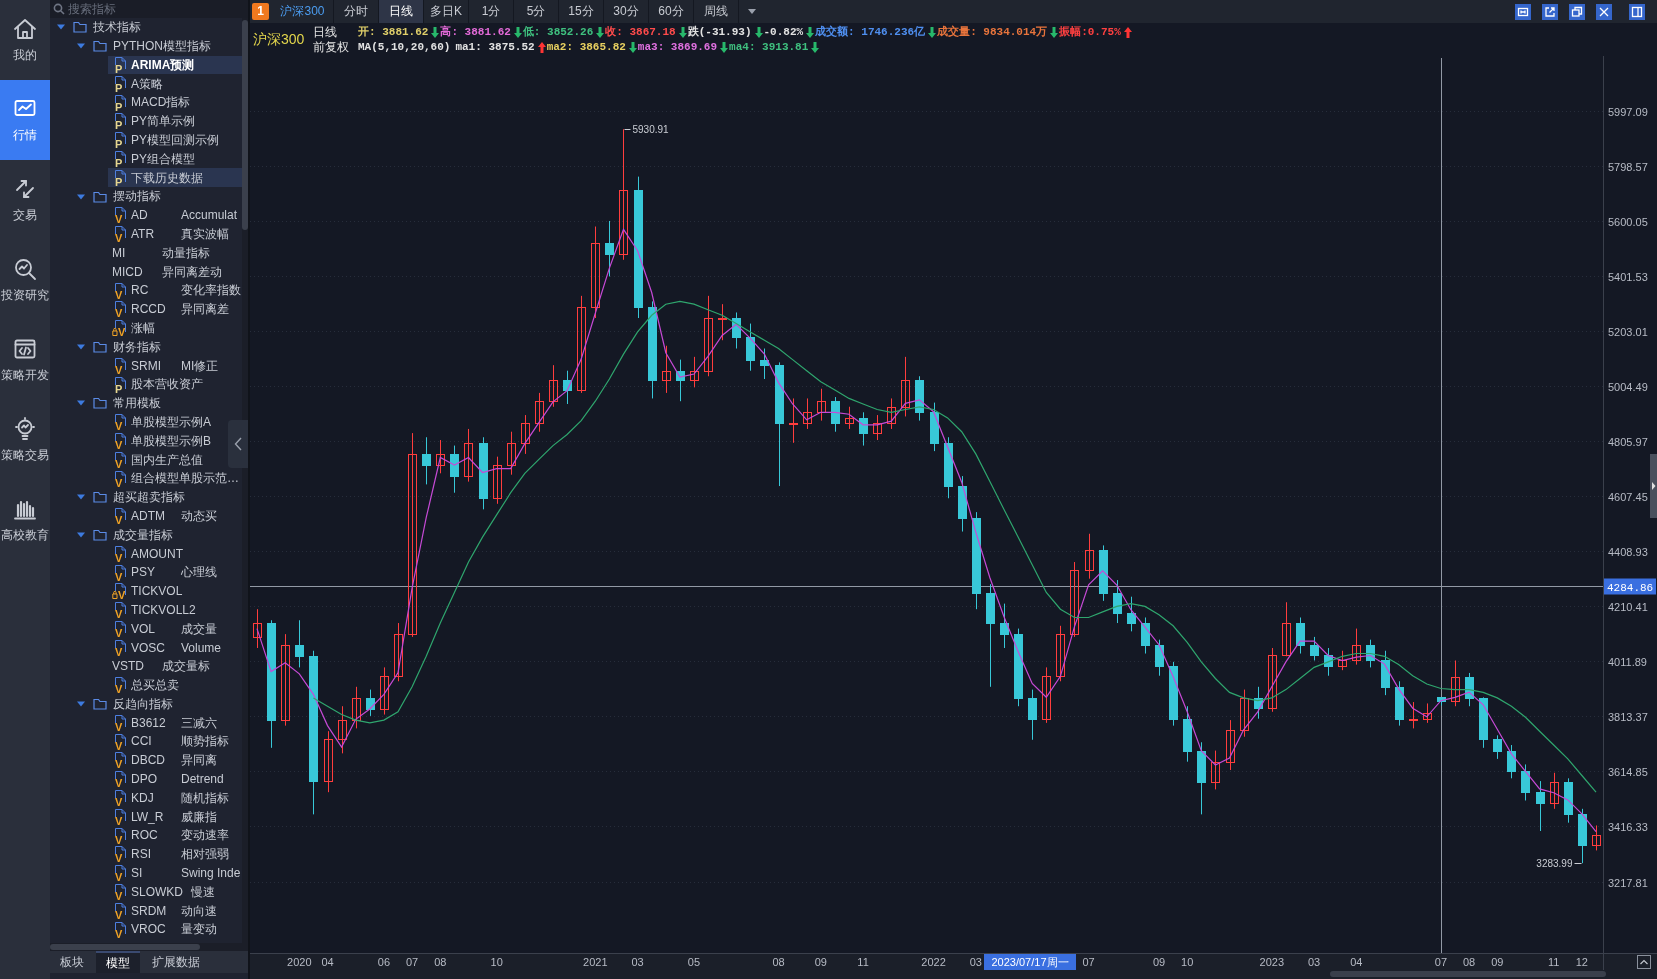 Image resolution: width=1657 pixels, height=979 pixels. Describe the element at coordinates (170, 836) in the screenshot. I see `tree-item: V ROC 变动速率` at that location.